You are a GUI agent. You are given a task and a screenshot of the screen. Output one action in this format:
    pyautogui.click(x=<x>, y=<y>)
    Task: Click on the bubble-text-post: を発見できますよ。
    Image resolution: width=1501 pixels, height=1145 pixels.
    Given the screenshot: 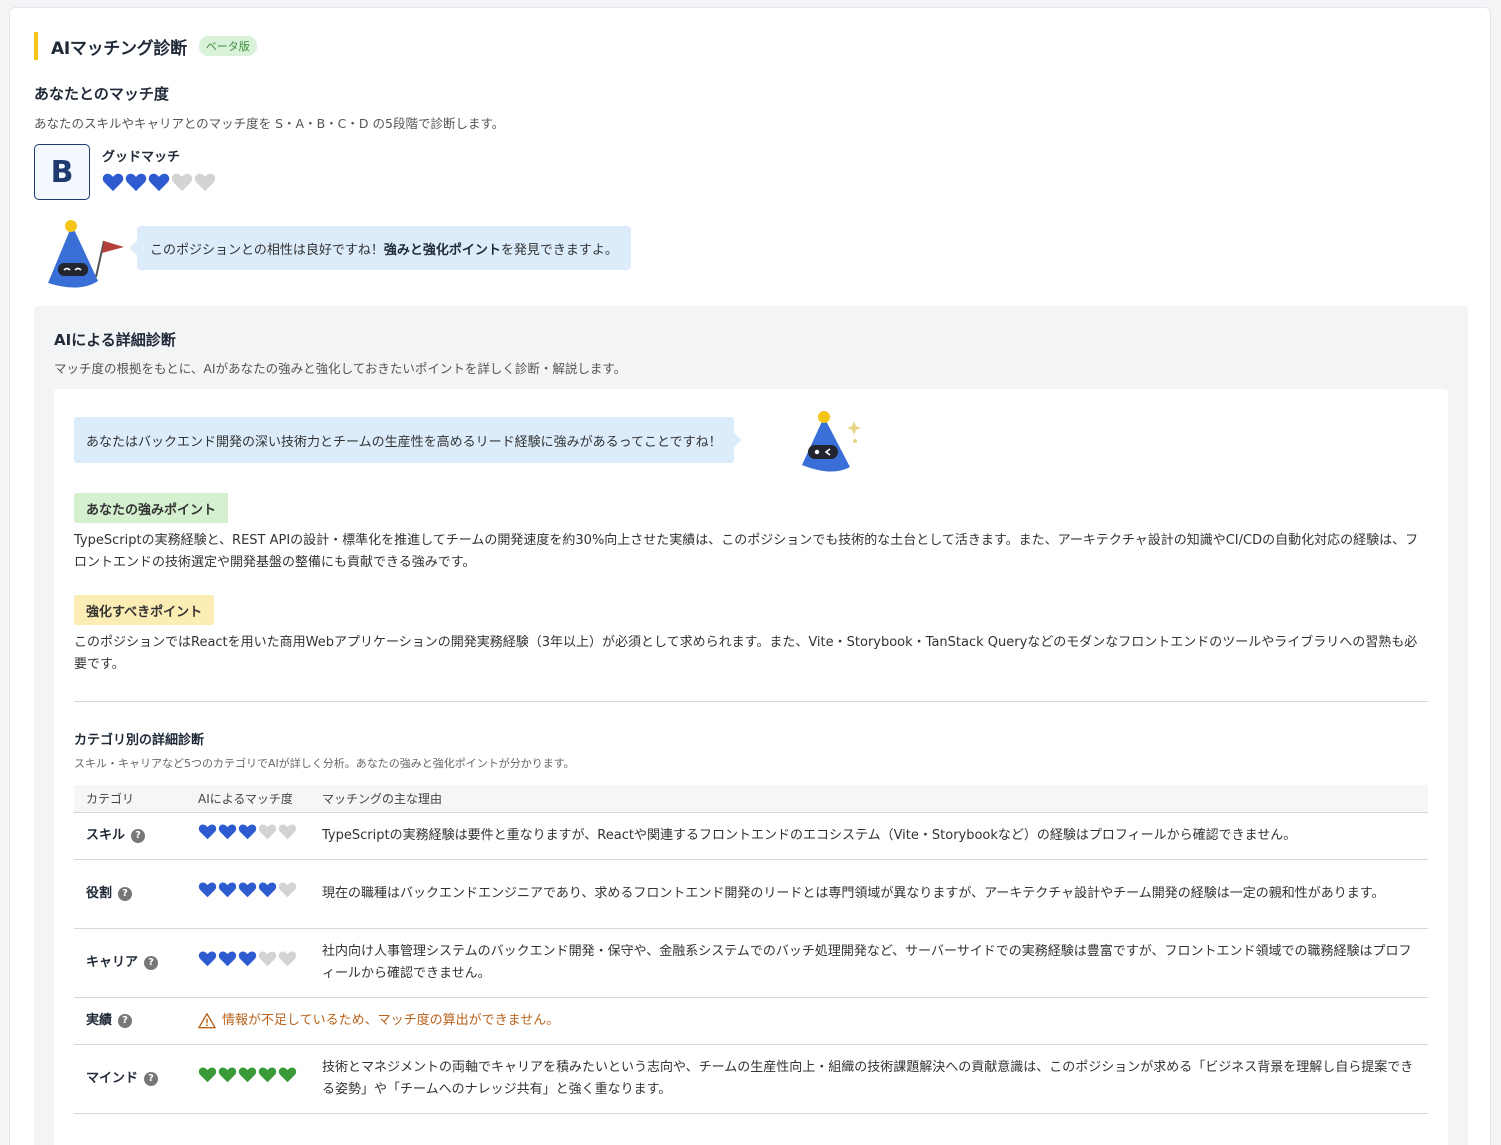 What is the action you would take?
    pyautogui.click(x=559, y=250)
    